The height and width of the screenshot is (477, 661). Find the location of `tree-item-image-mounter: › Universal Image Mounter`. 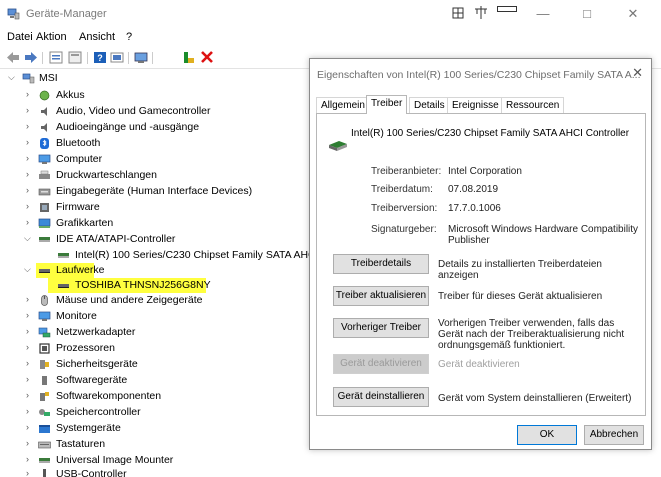

tree-item-image-mounter: › Universal Image Mounter is located at coordinates (150, 460).